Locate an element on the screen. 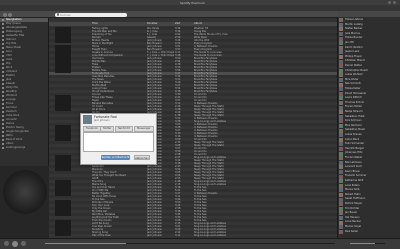 This screenshot has height=249, width=400. sidebar-item-label: Rock is located at coordinates (9, 67).